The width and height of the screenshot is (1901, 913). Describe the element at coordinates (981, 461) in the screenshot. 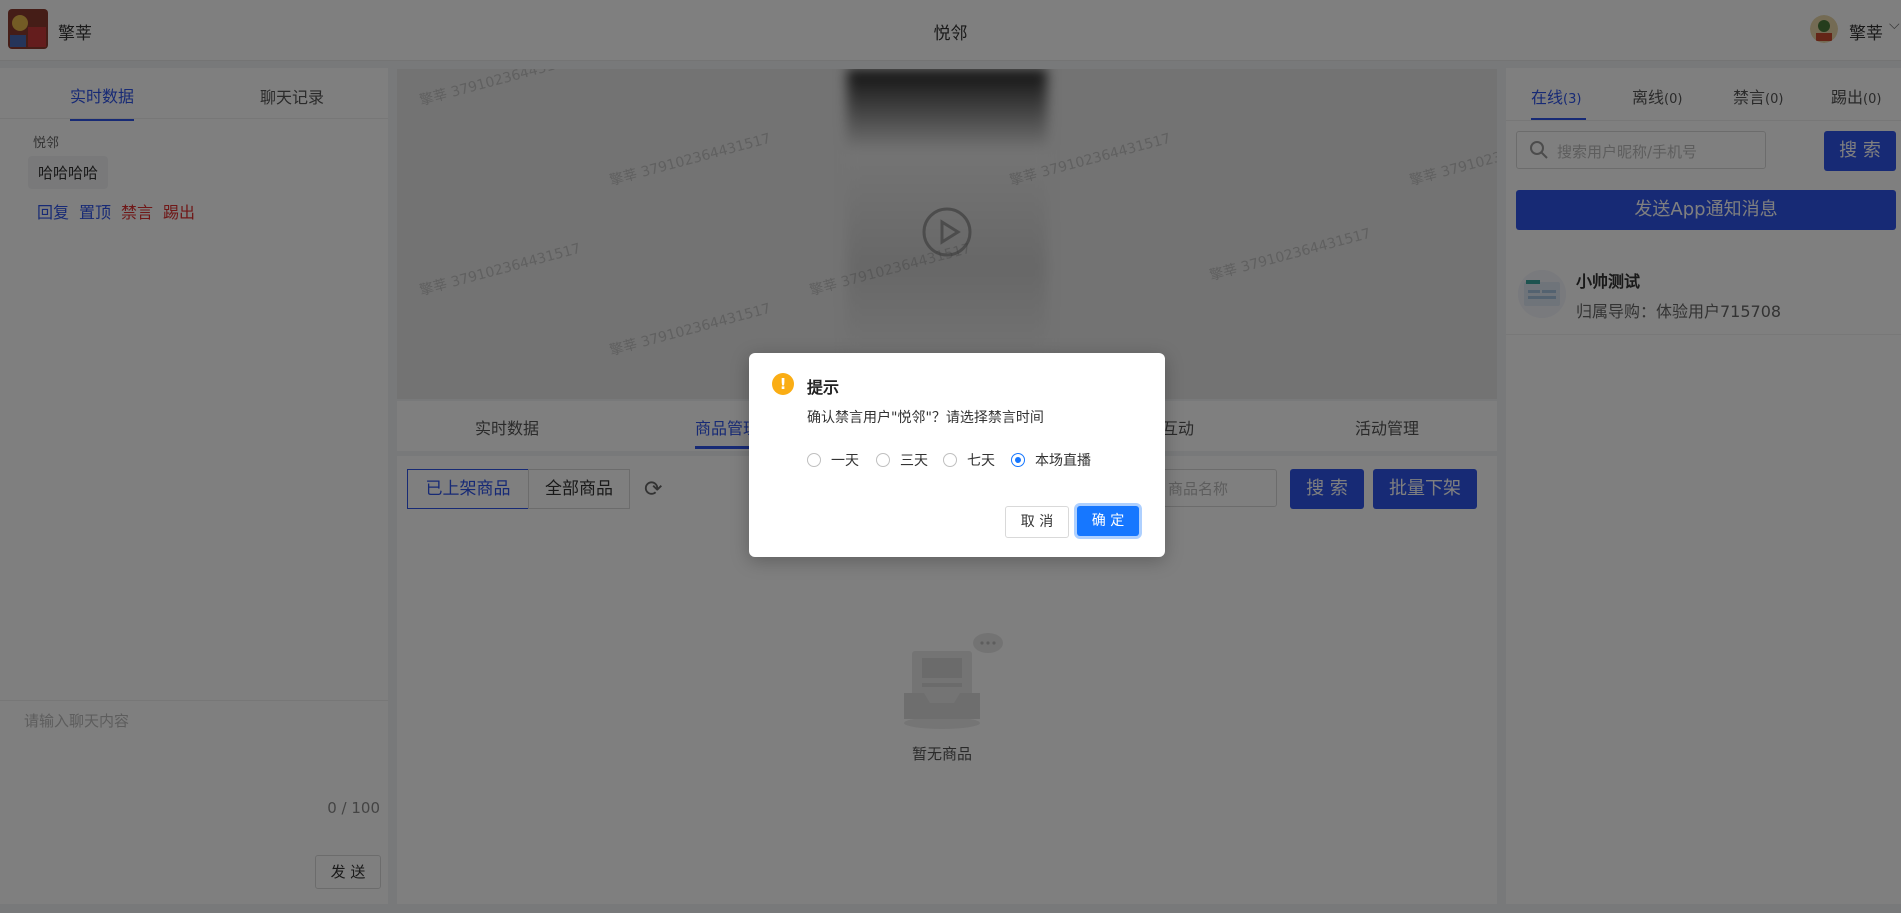

I see `radio-label: 七天` at that location.